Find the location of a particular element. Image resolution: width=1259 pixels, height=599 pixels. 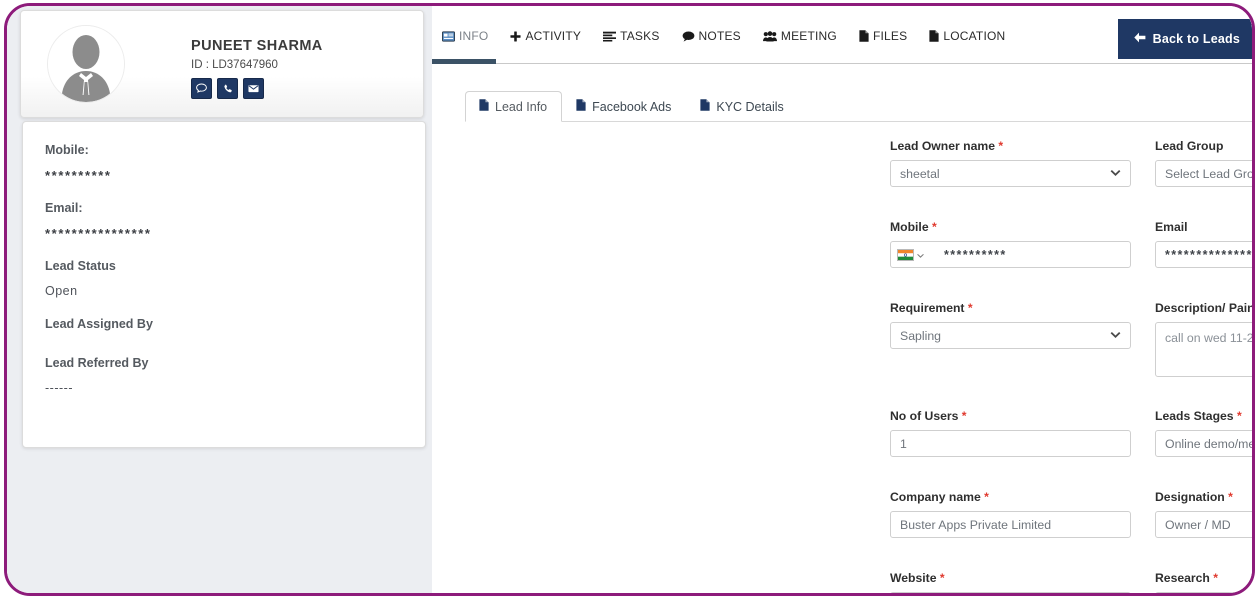

detail-label: Lead Referred By is located at coordinates (97, 363).